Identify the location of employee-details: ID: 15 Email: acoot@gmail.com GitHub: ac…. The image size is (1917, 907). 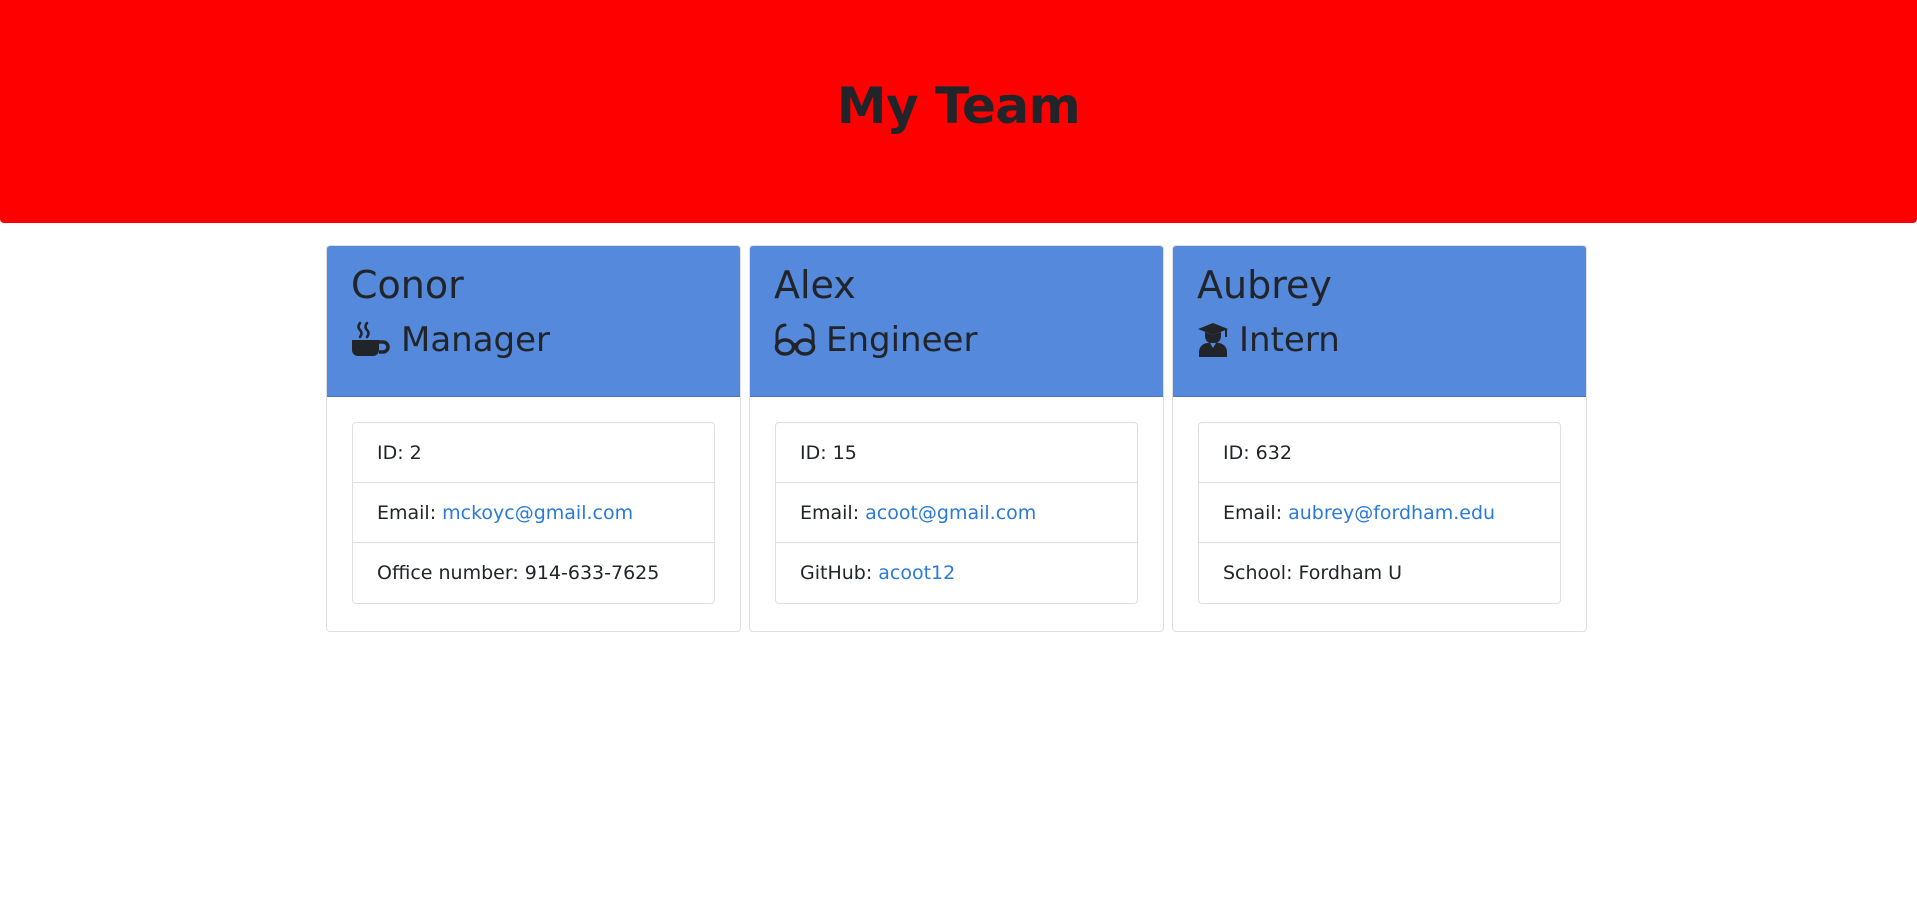
(956, 513).